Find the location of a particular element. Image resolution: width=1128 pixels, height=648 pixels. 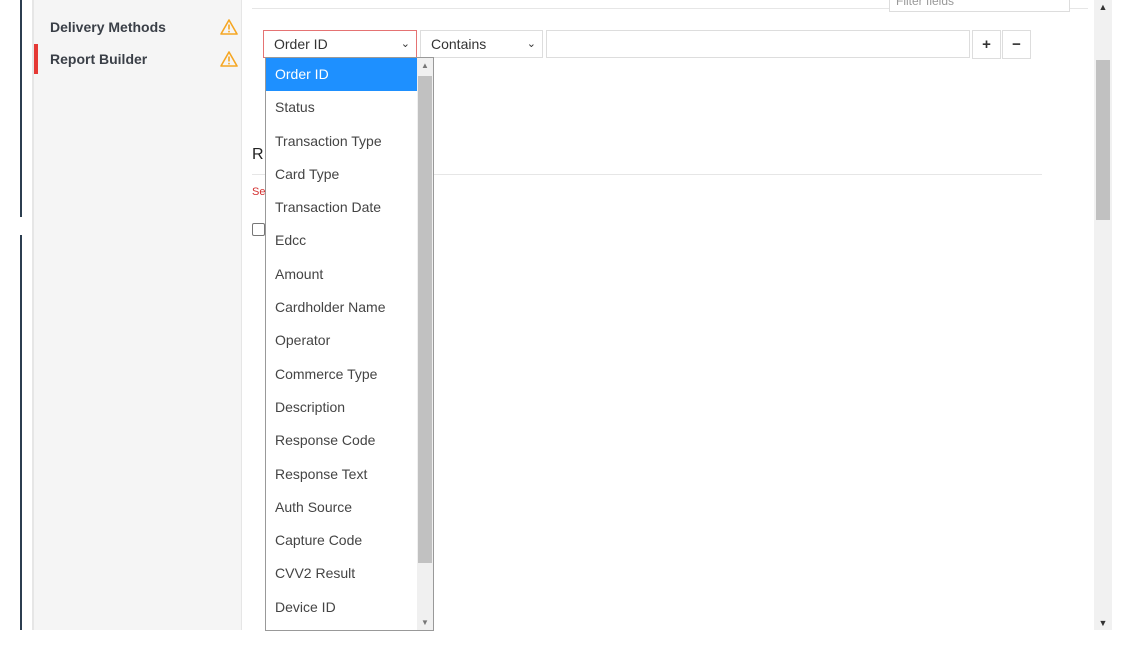

section-title: R is located at coordinates (258, 154).